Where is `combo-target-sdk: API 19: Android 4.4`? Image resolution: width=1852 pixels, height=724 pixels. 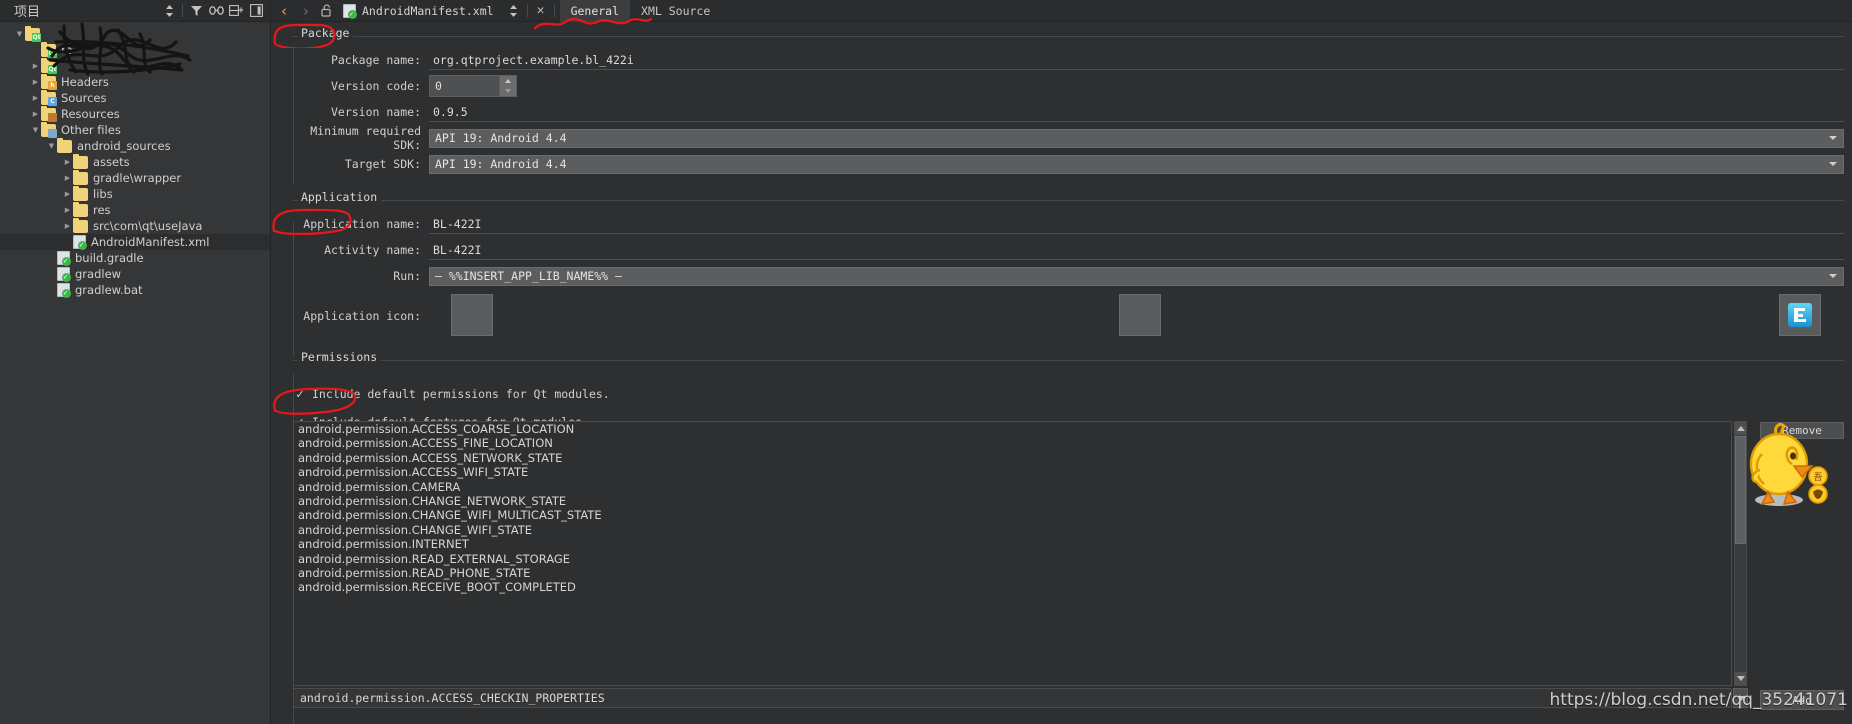 combo-target-sdk: API 19: Android 4.4 is located at coordinates (1136, 164).